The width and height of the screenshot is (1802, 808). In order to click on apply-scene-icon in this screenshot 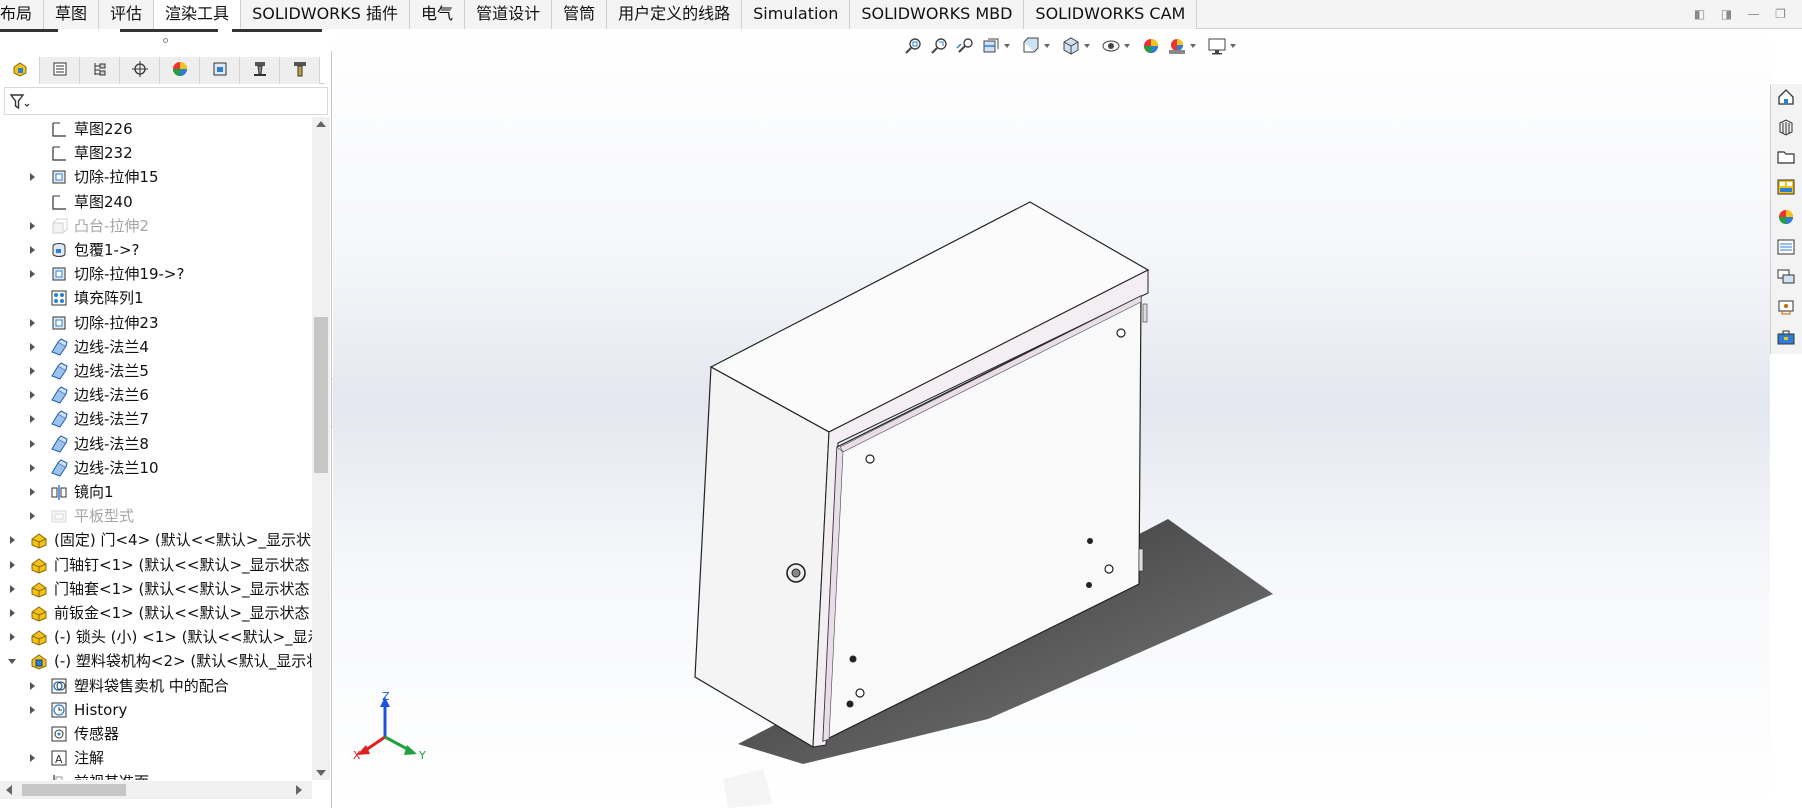, I will do `click(1177, 46)`.